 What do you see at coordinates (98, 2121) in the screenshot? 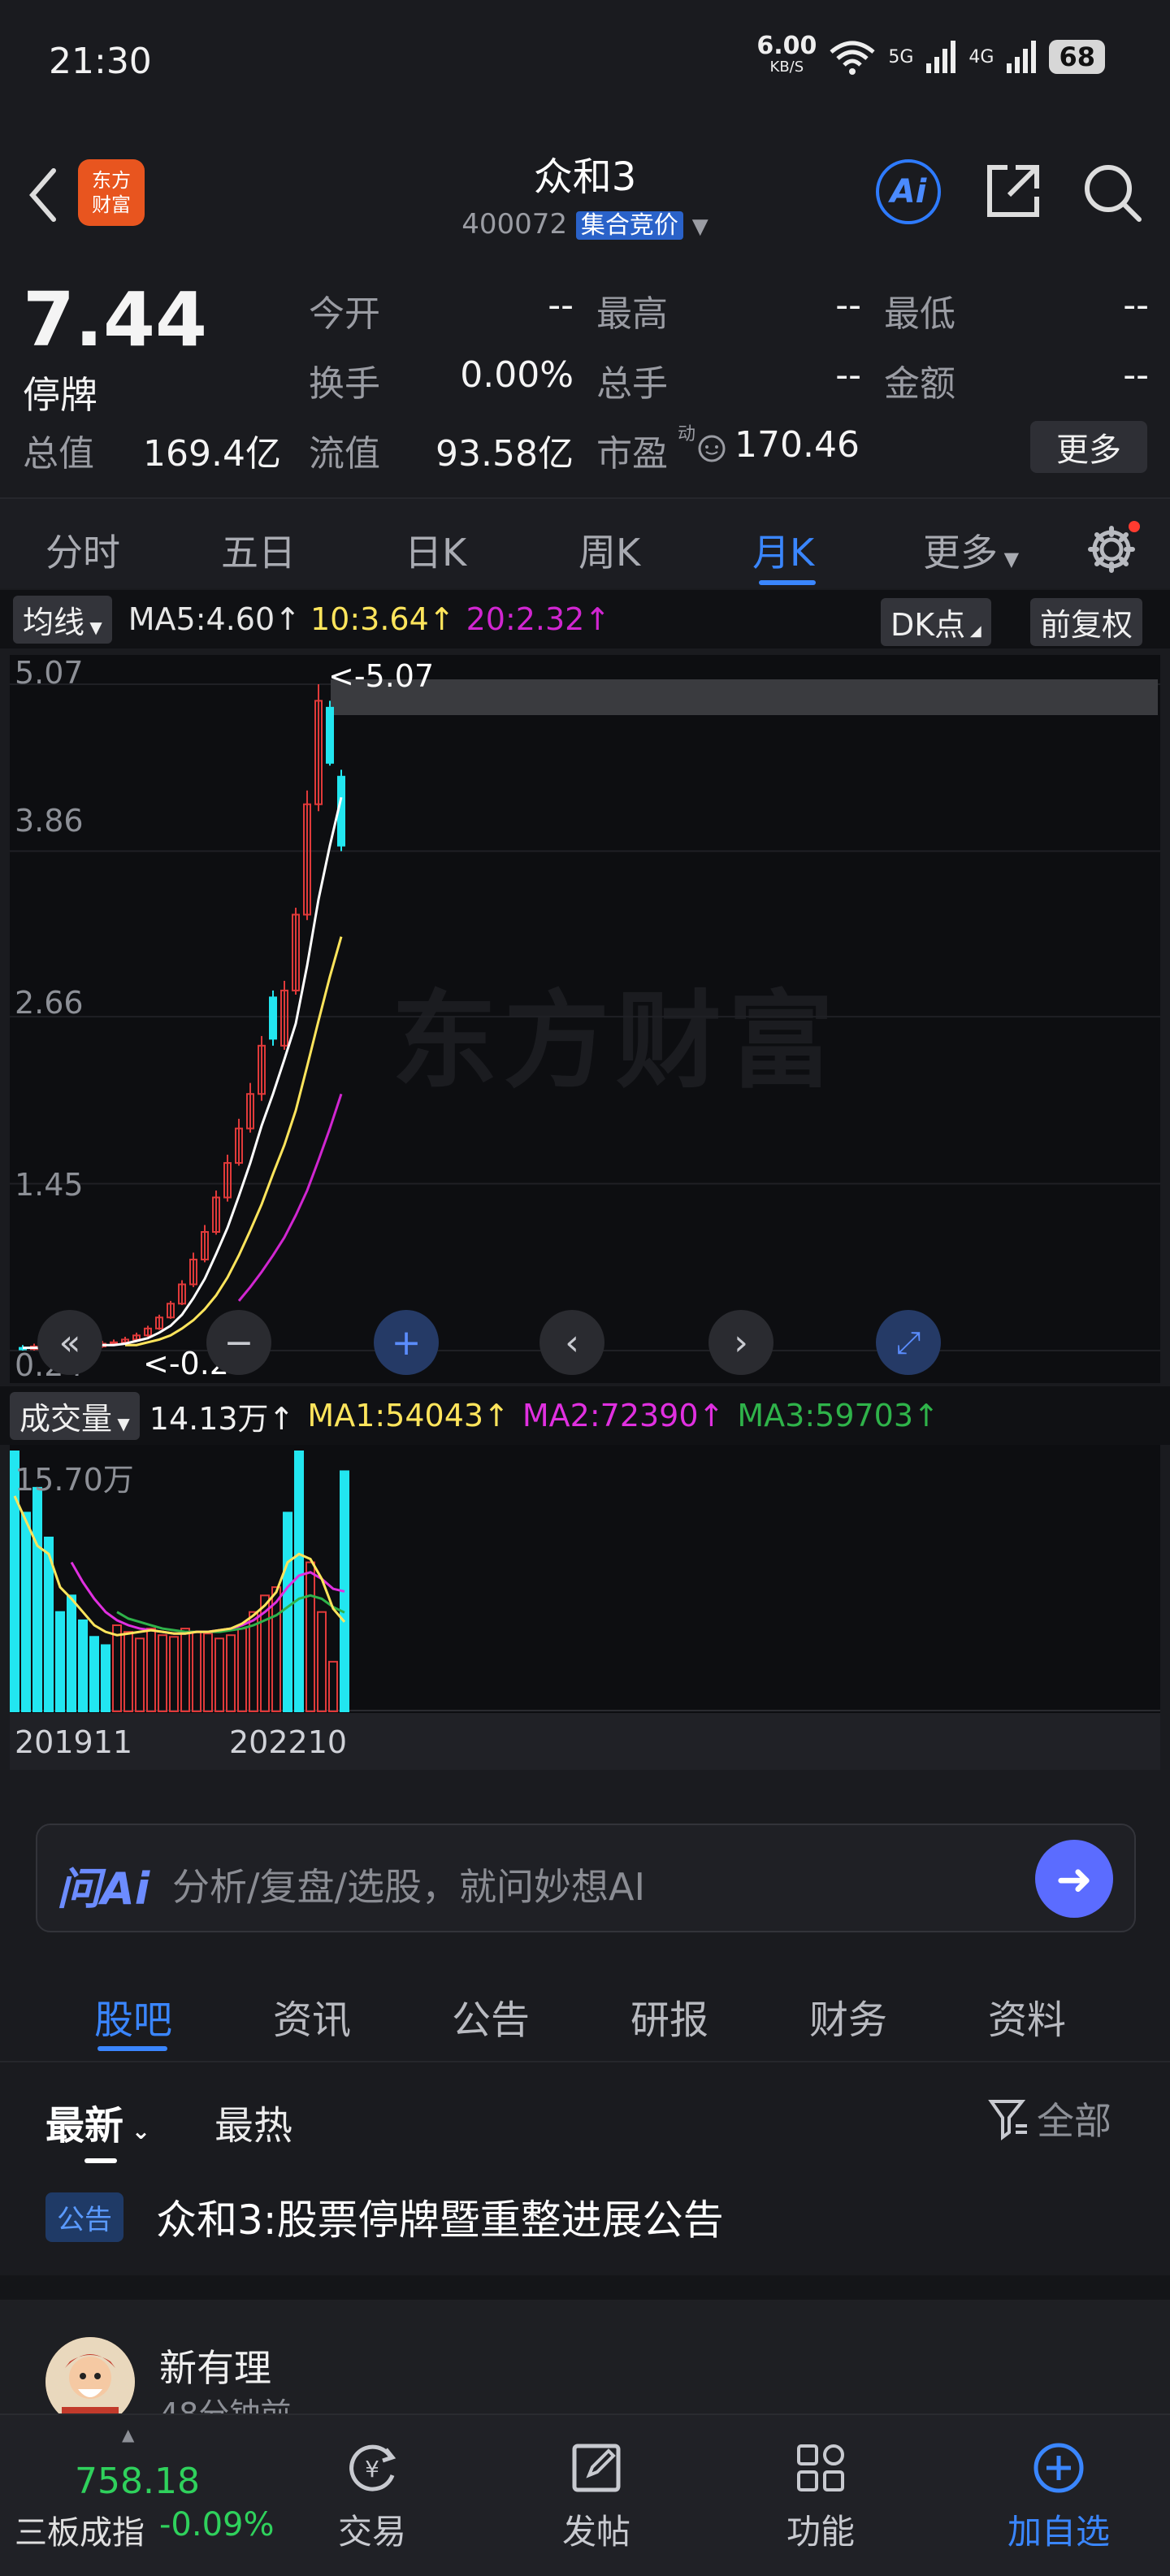
I see `sort-latest: 最新 ⌄` at bounding box center [98, 2121].